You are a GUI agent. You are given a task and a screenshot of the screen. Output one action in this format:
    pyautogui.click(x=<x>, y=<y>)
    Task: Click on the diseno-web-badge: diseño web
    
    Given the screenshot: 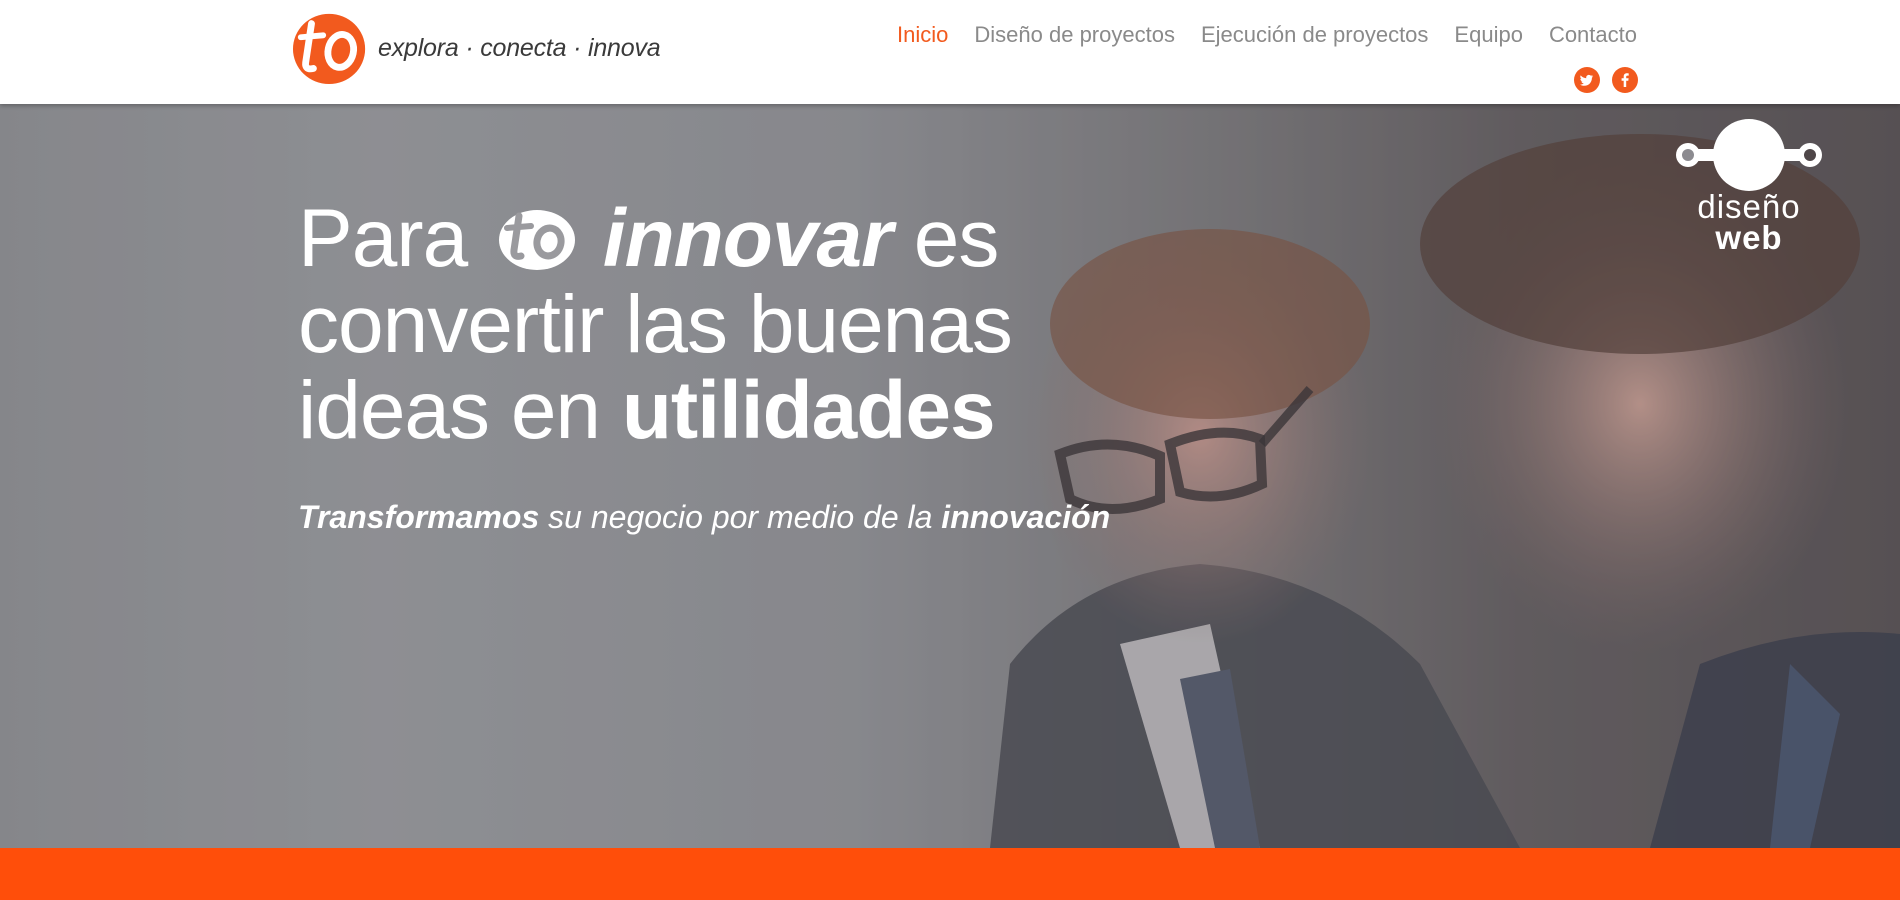 What is the action you would take?
    pyautogui.click(x=1749, y=193)
    